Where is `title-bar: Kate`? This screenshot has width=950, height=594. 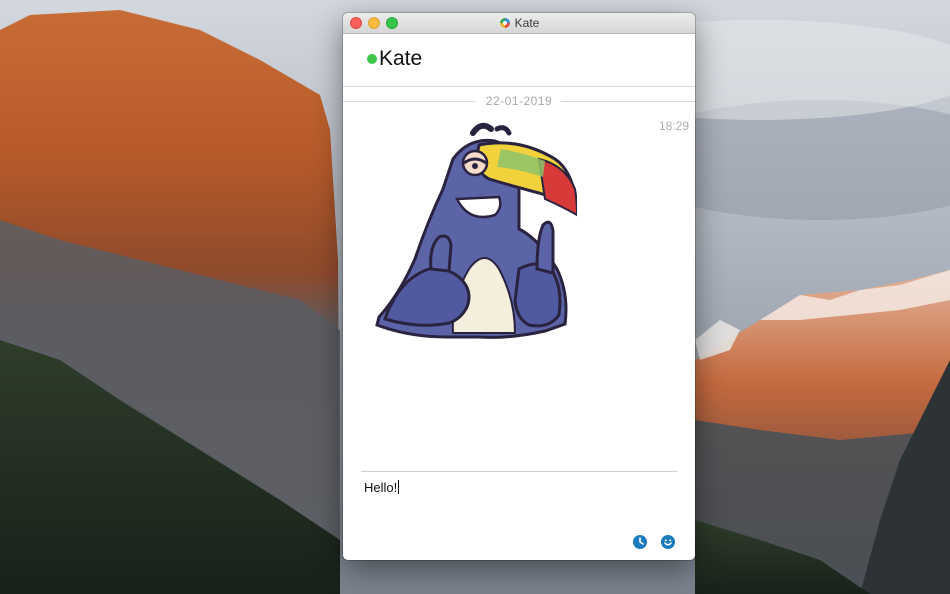
title-bar: Kate is located at coordinates (519, 23).